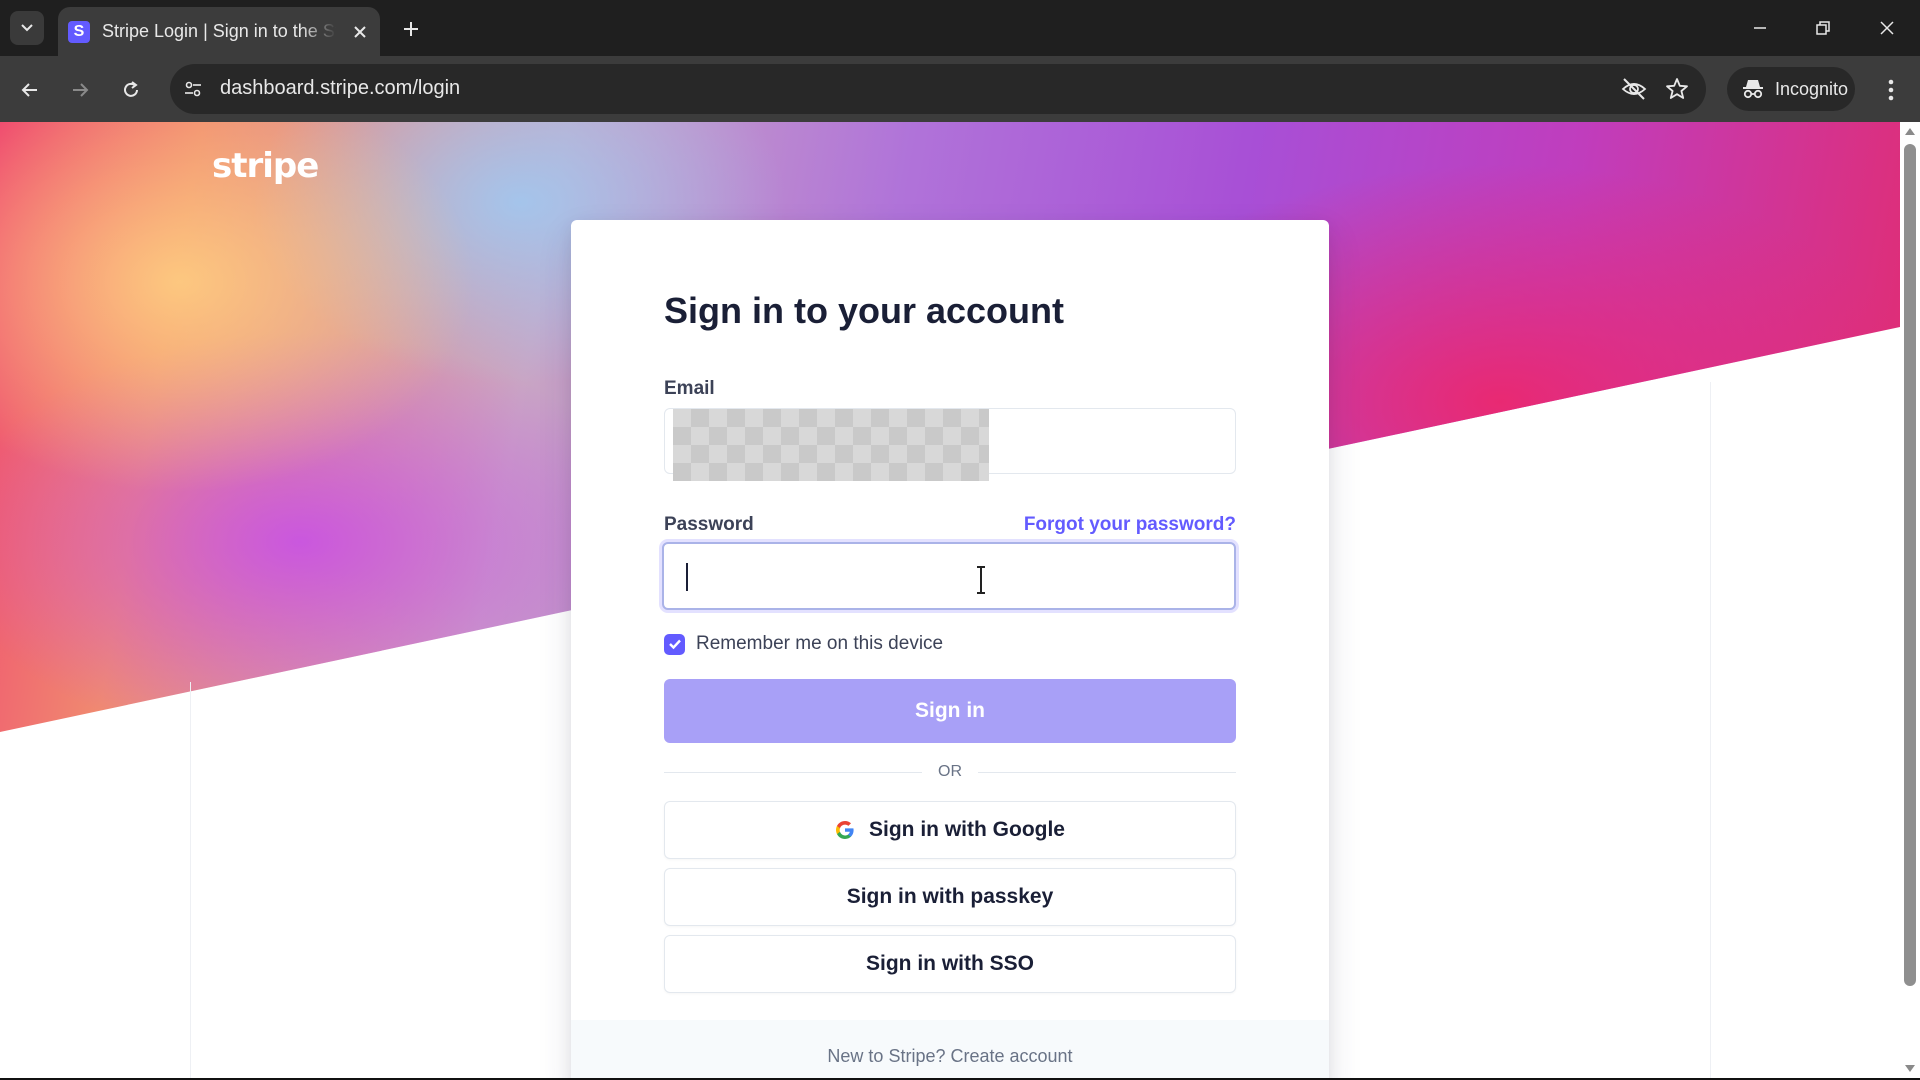 The height and width of the screenshot is (1080, 1920). I want to click on sign-in-sso-button: Sign in with SSO, so click(950, 964).